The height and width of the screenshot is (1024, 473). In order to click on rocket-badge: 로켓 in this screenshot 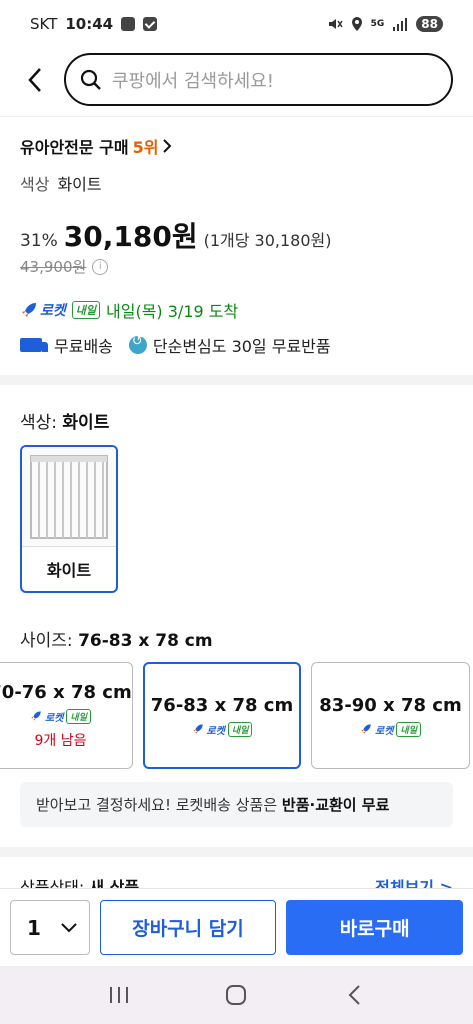, I will do `click(43, 310)`.